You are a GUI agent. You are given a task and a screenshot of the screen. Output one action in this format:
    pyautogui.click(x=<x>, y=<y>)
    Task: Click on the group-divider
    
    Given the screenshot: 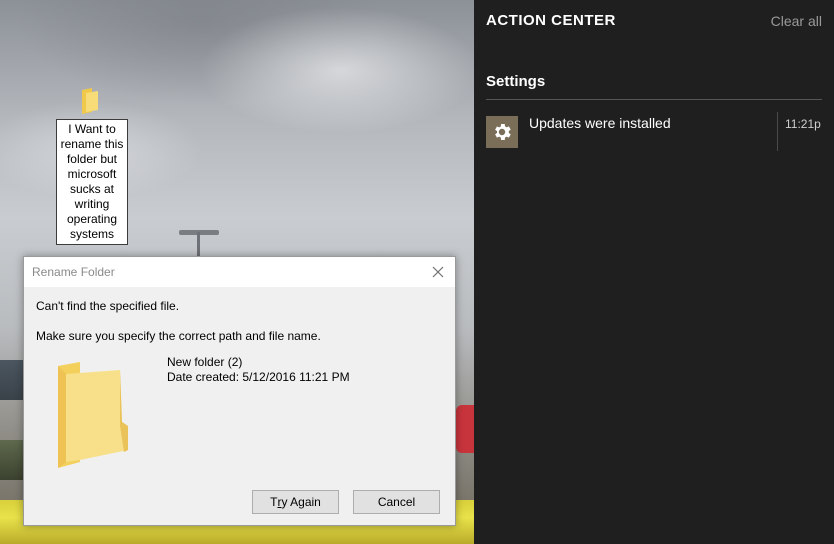 What is the action you would take?
    pyautogui.click(x=654, y=99)
    